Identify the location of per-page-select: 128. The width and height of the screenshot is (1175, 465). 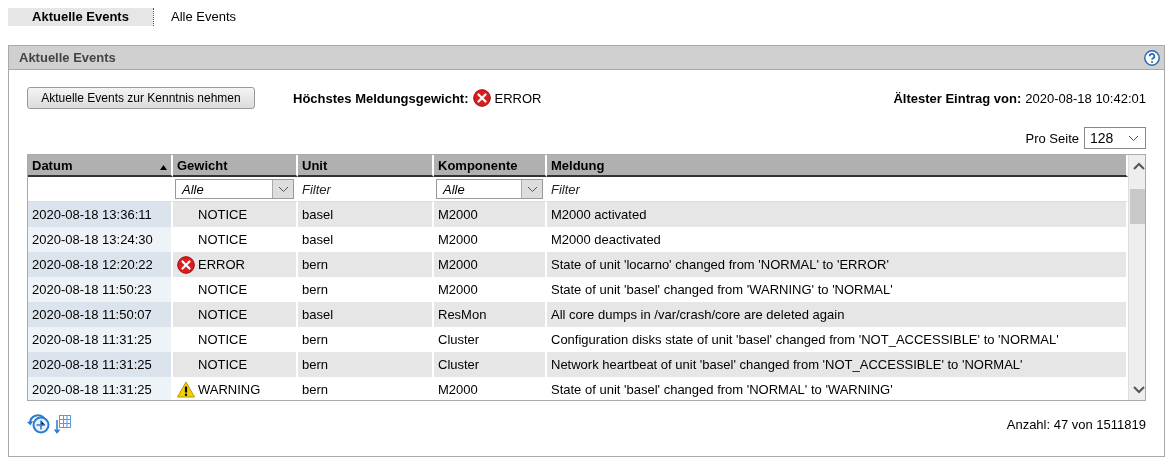
(1115, 138).